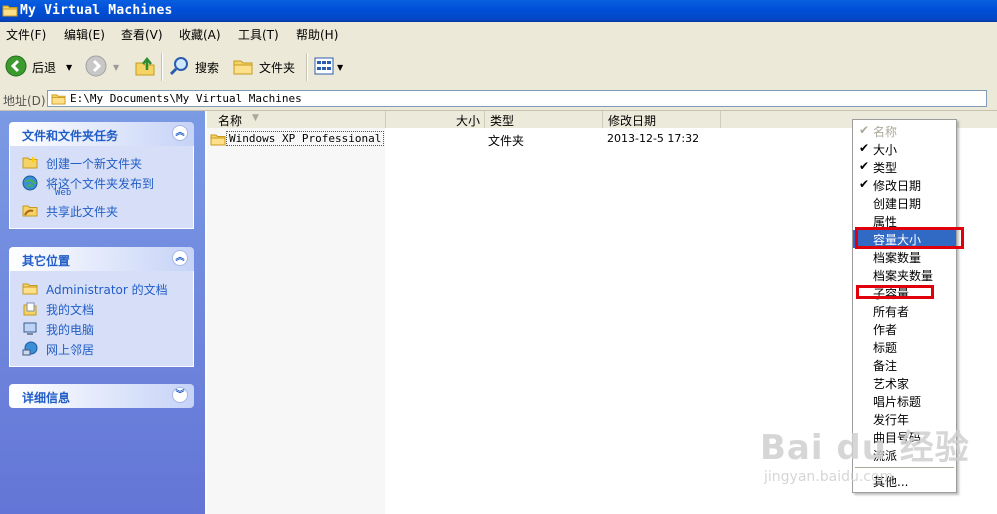  What do you see at coordinates (904, 167) in the screenshot?
I see `menu-item-type: ✔ 类型` at bounding box center [904, 167].